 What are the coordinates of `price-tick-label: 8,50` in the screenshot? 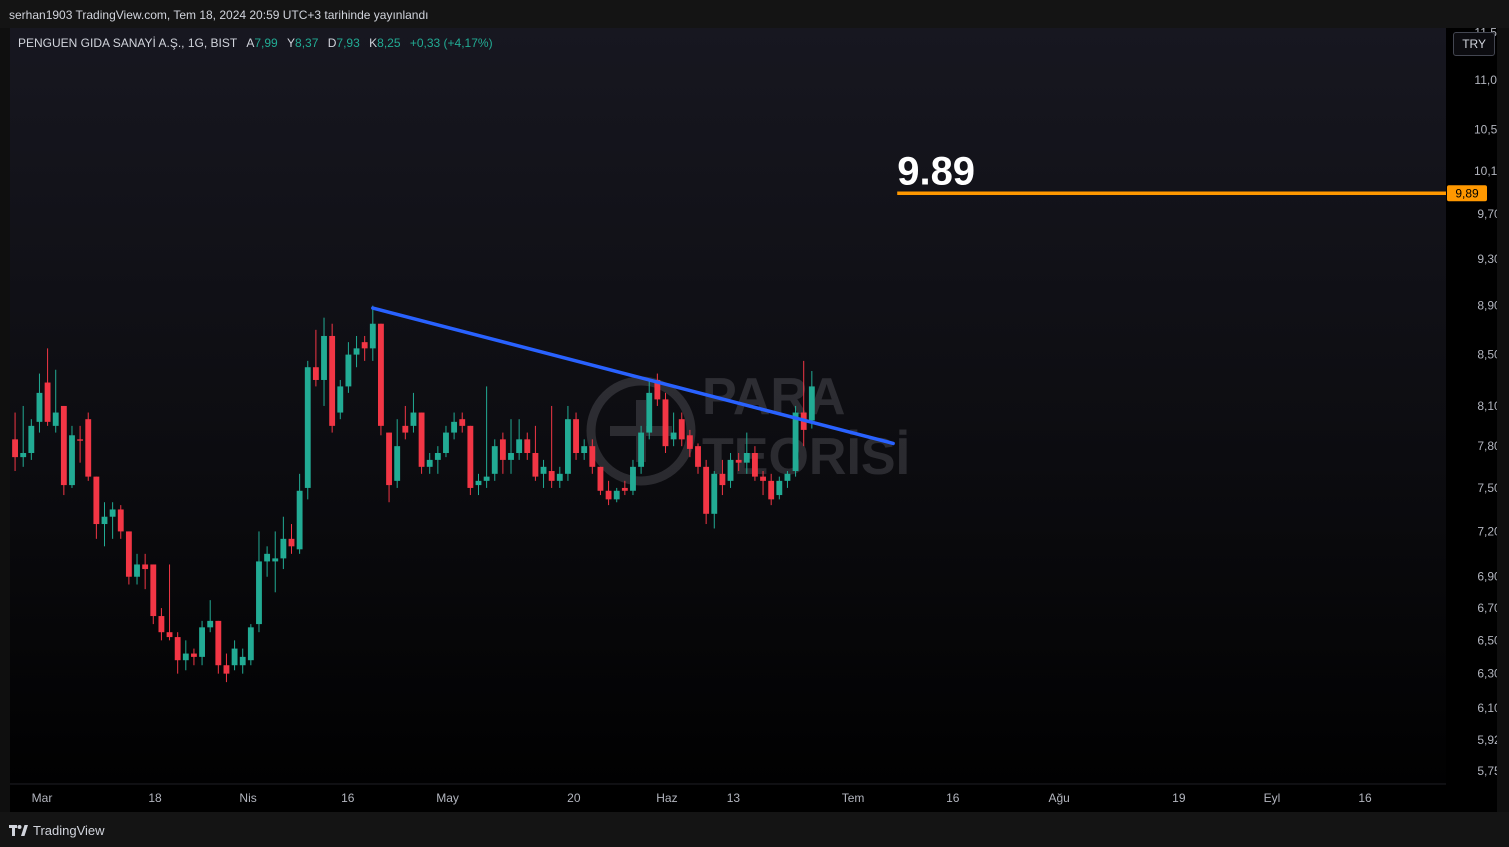 It's located at (1487, 355).